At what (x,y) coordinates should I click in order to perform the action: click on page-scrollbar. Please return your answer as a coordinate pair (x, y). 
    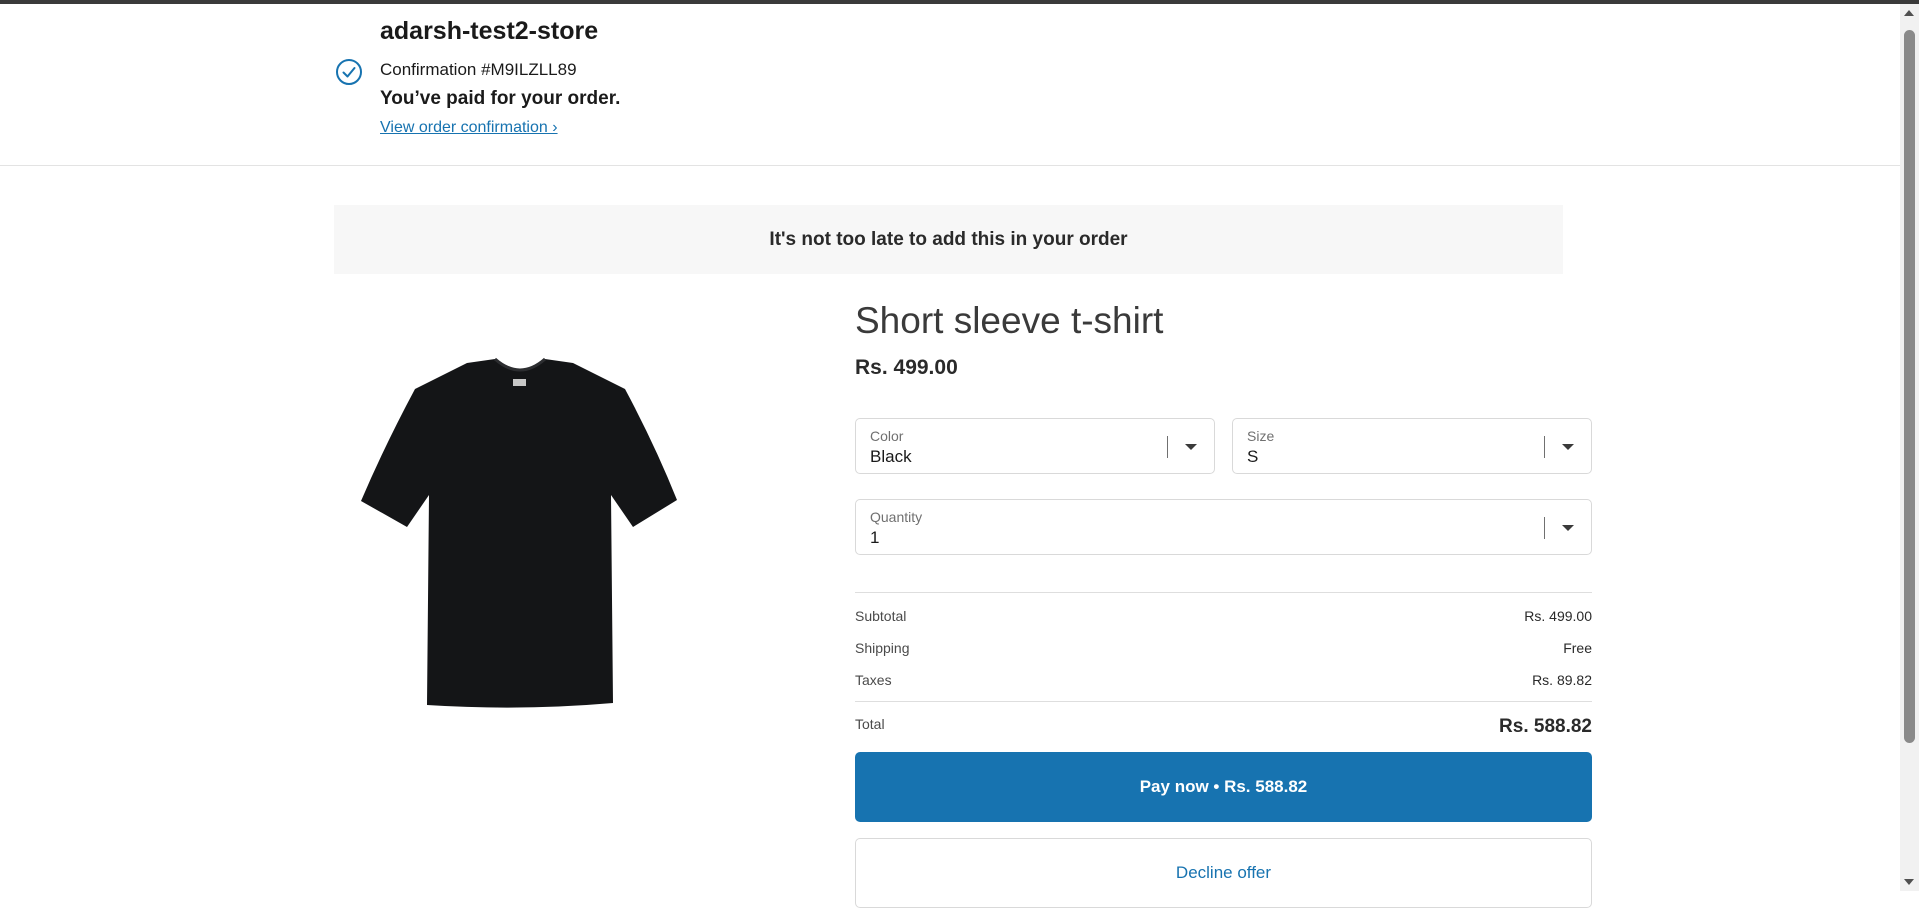
    Looking at the image, I should click on (1909, 447).